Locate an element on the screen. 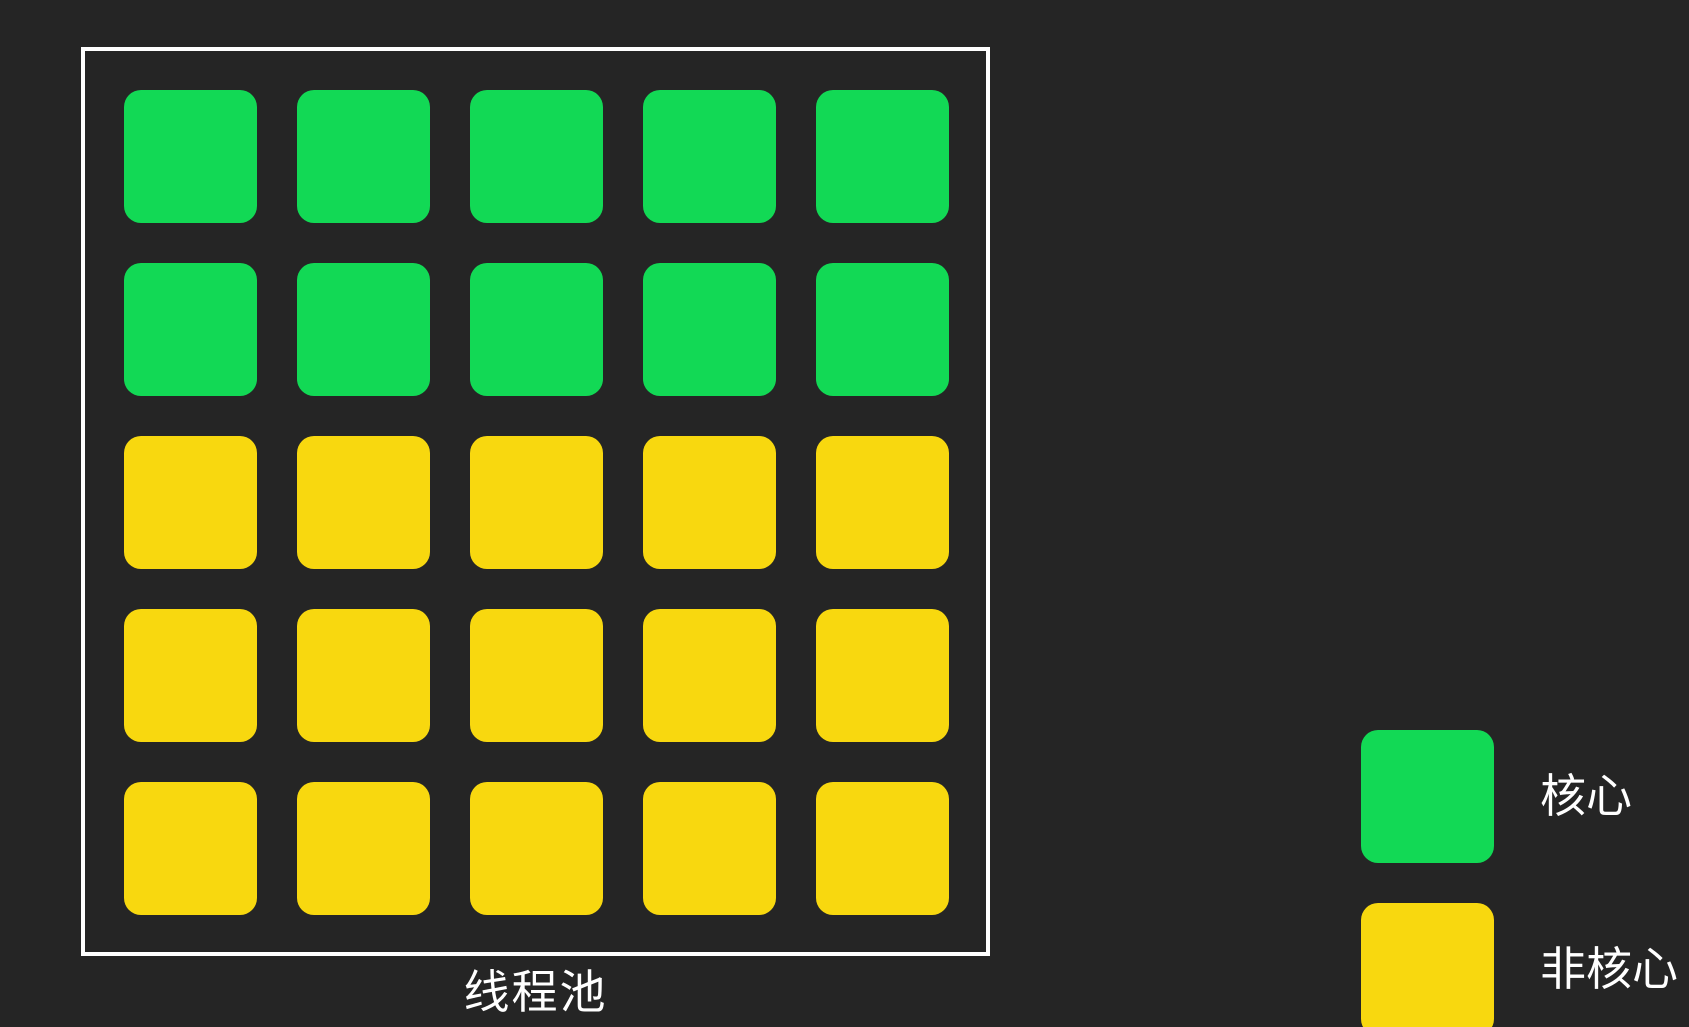 This screenshot has width=1689, height=1027. legend-label-non-core: 非核心 is located at coordinates (1609, 969).